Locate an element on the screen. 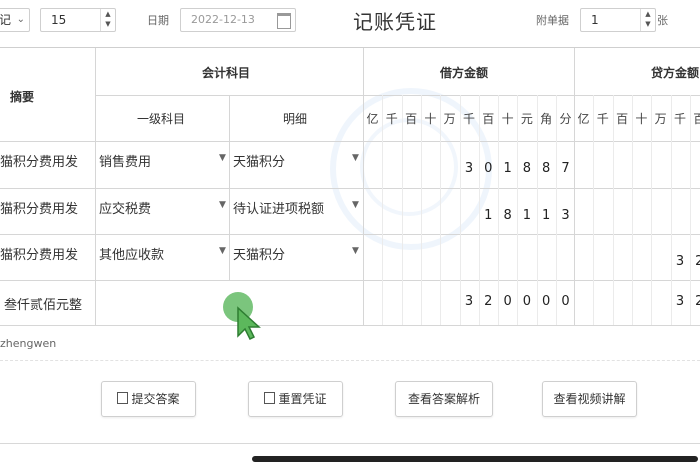  credit-digit: 3 is located at coordinates (680, 261).